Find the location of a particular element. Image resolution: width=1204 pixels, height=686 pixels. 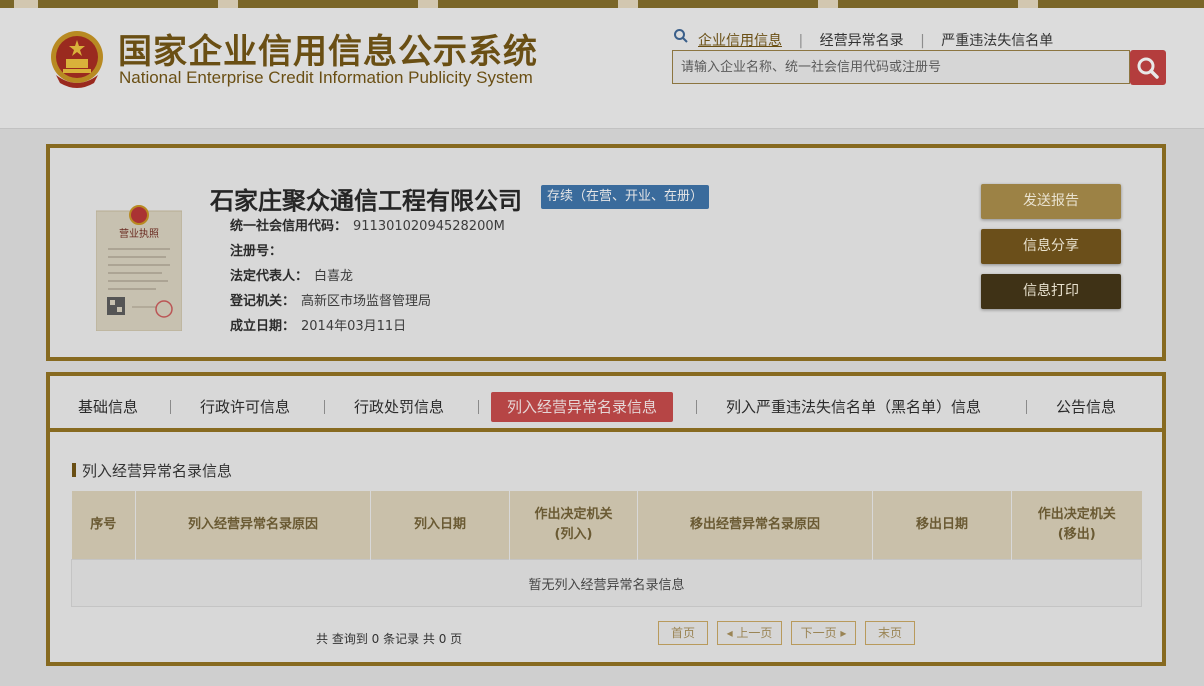

tab-admin-license: 行政许可信息 is located at coordinates (245, 407).